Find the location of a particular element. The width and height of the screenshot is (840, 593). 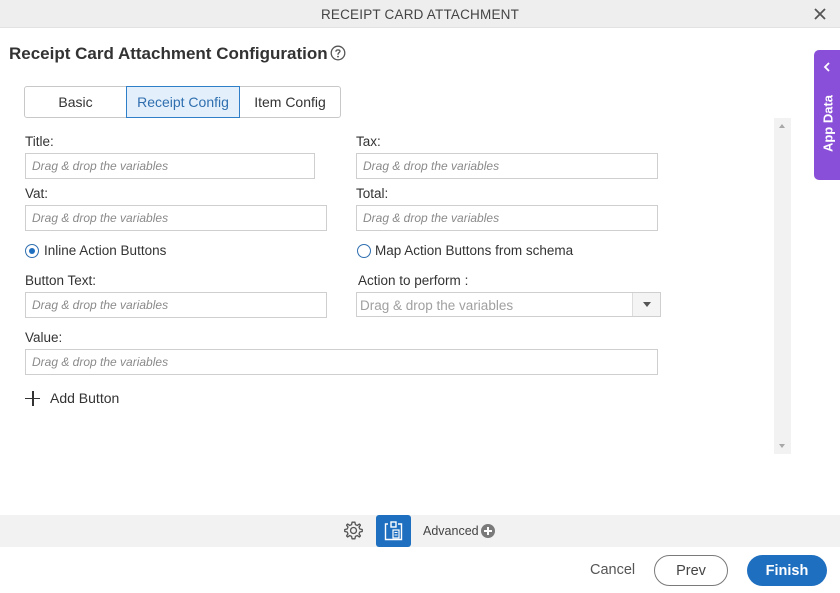

dialog-title-bar: RECEIPT CARD ATTACHMENT is located at coordinates (420, 14).